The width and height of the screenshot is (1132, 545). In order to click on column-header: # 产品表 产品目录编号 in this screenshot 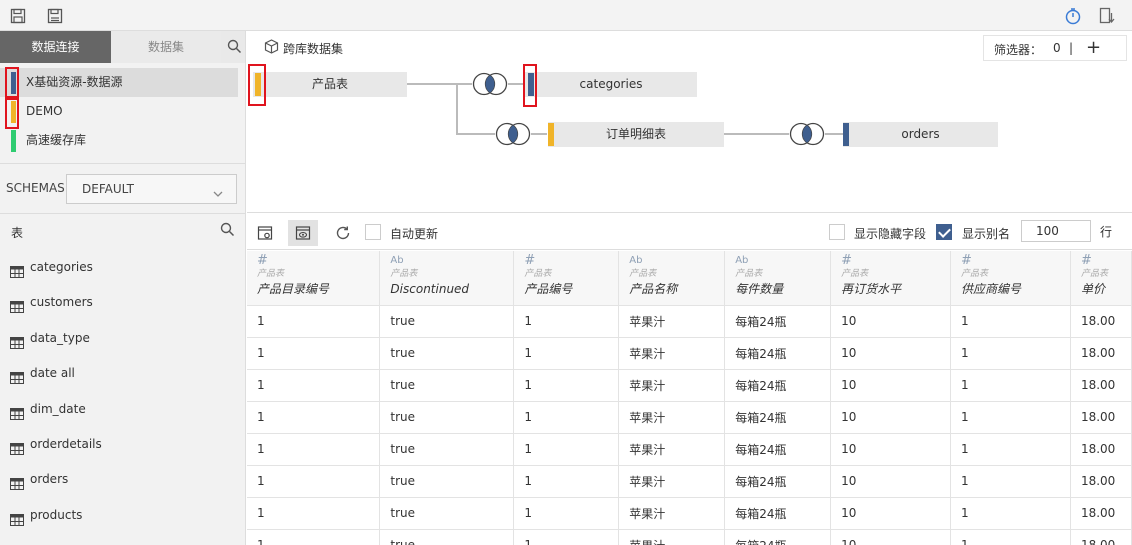, I will do `click(314, 278)`.